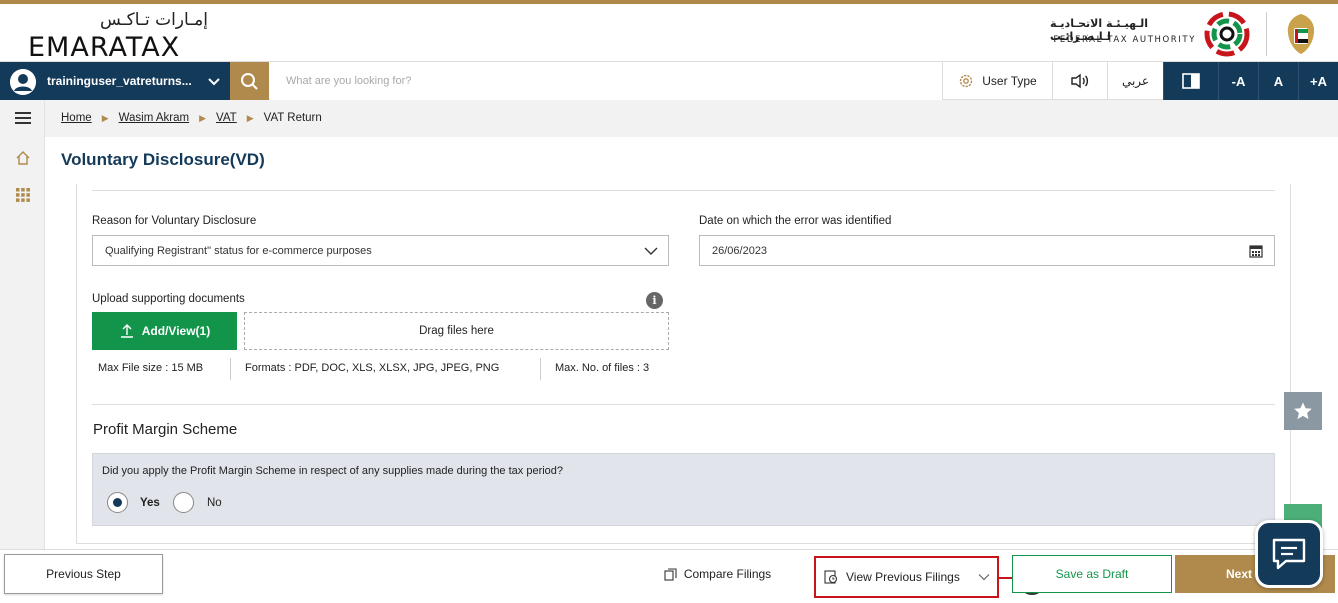 The height and width of the screenshot is (603, 1338). I want to click on save-as-draft-button: Save as Draft, so click(1092, 574).